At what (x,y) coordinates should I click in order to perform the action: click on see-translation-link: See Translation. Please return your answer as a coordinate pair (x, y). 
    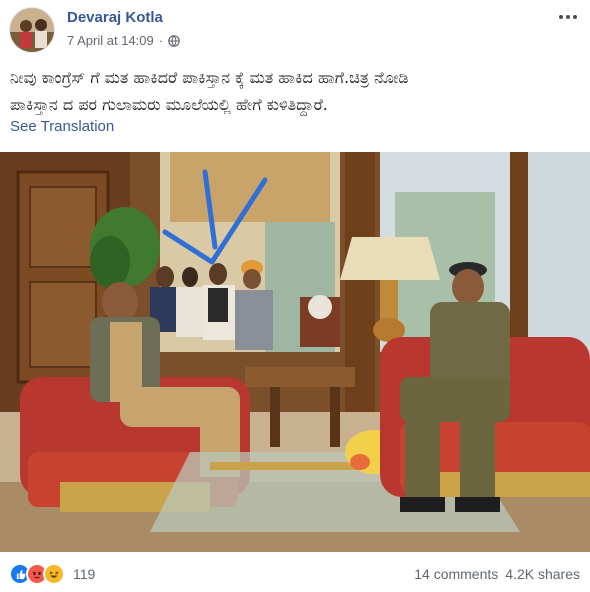
    Looking at the image, I should click on (62, 126).